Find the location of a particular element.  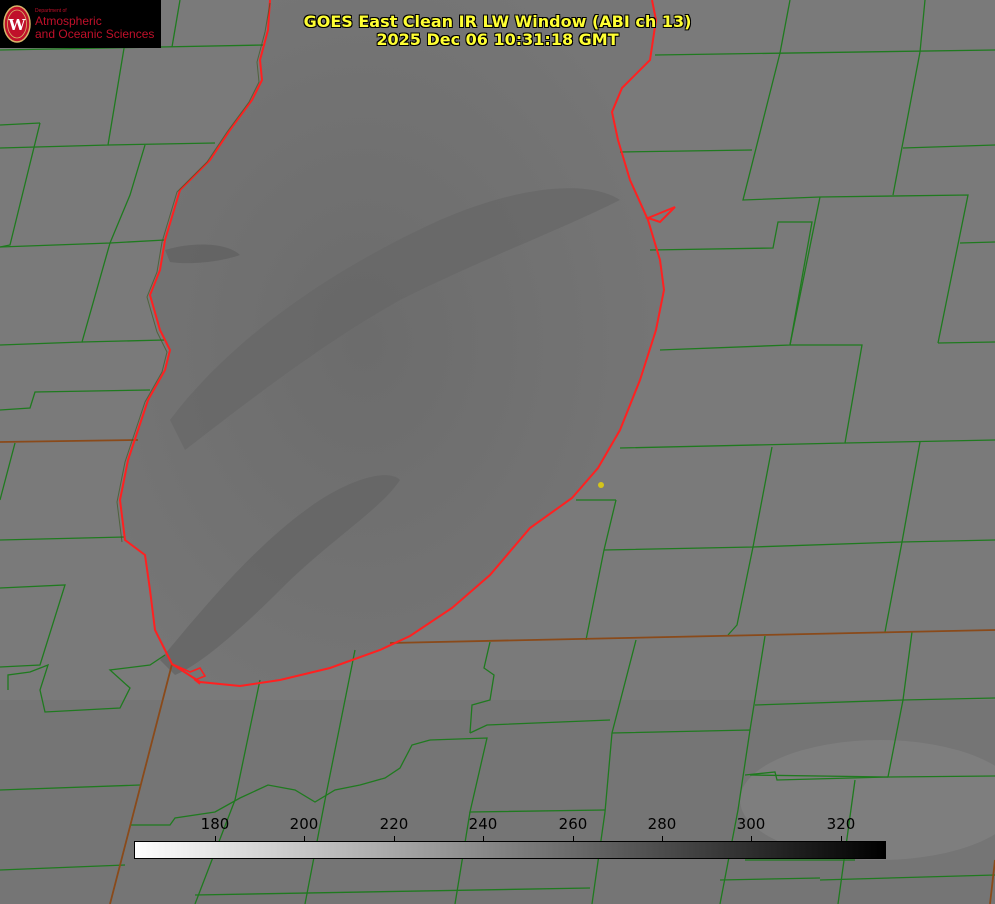

colorbar-tick-label: 180 is located at coordinates (215, 824).